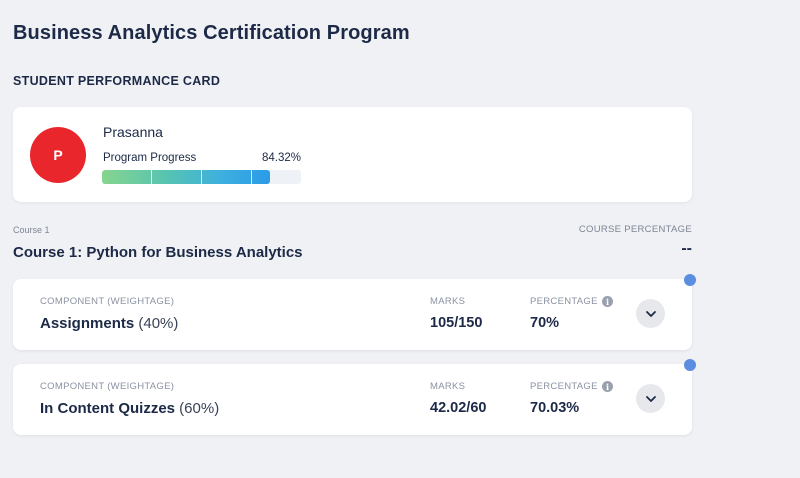  What do you see at coordinates (186, 177) in the screenshot?
I see `progress-fill` at bounding box center [186, 177].